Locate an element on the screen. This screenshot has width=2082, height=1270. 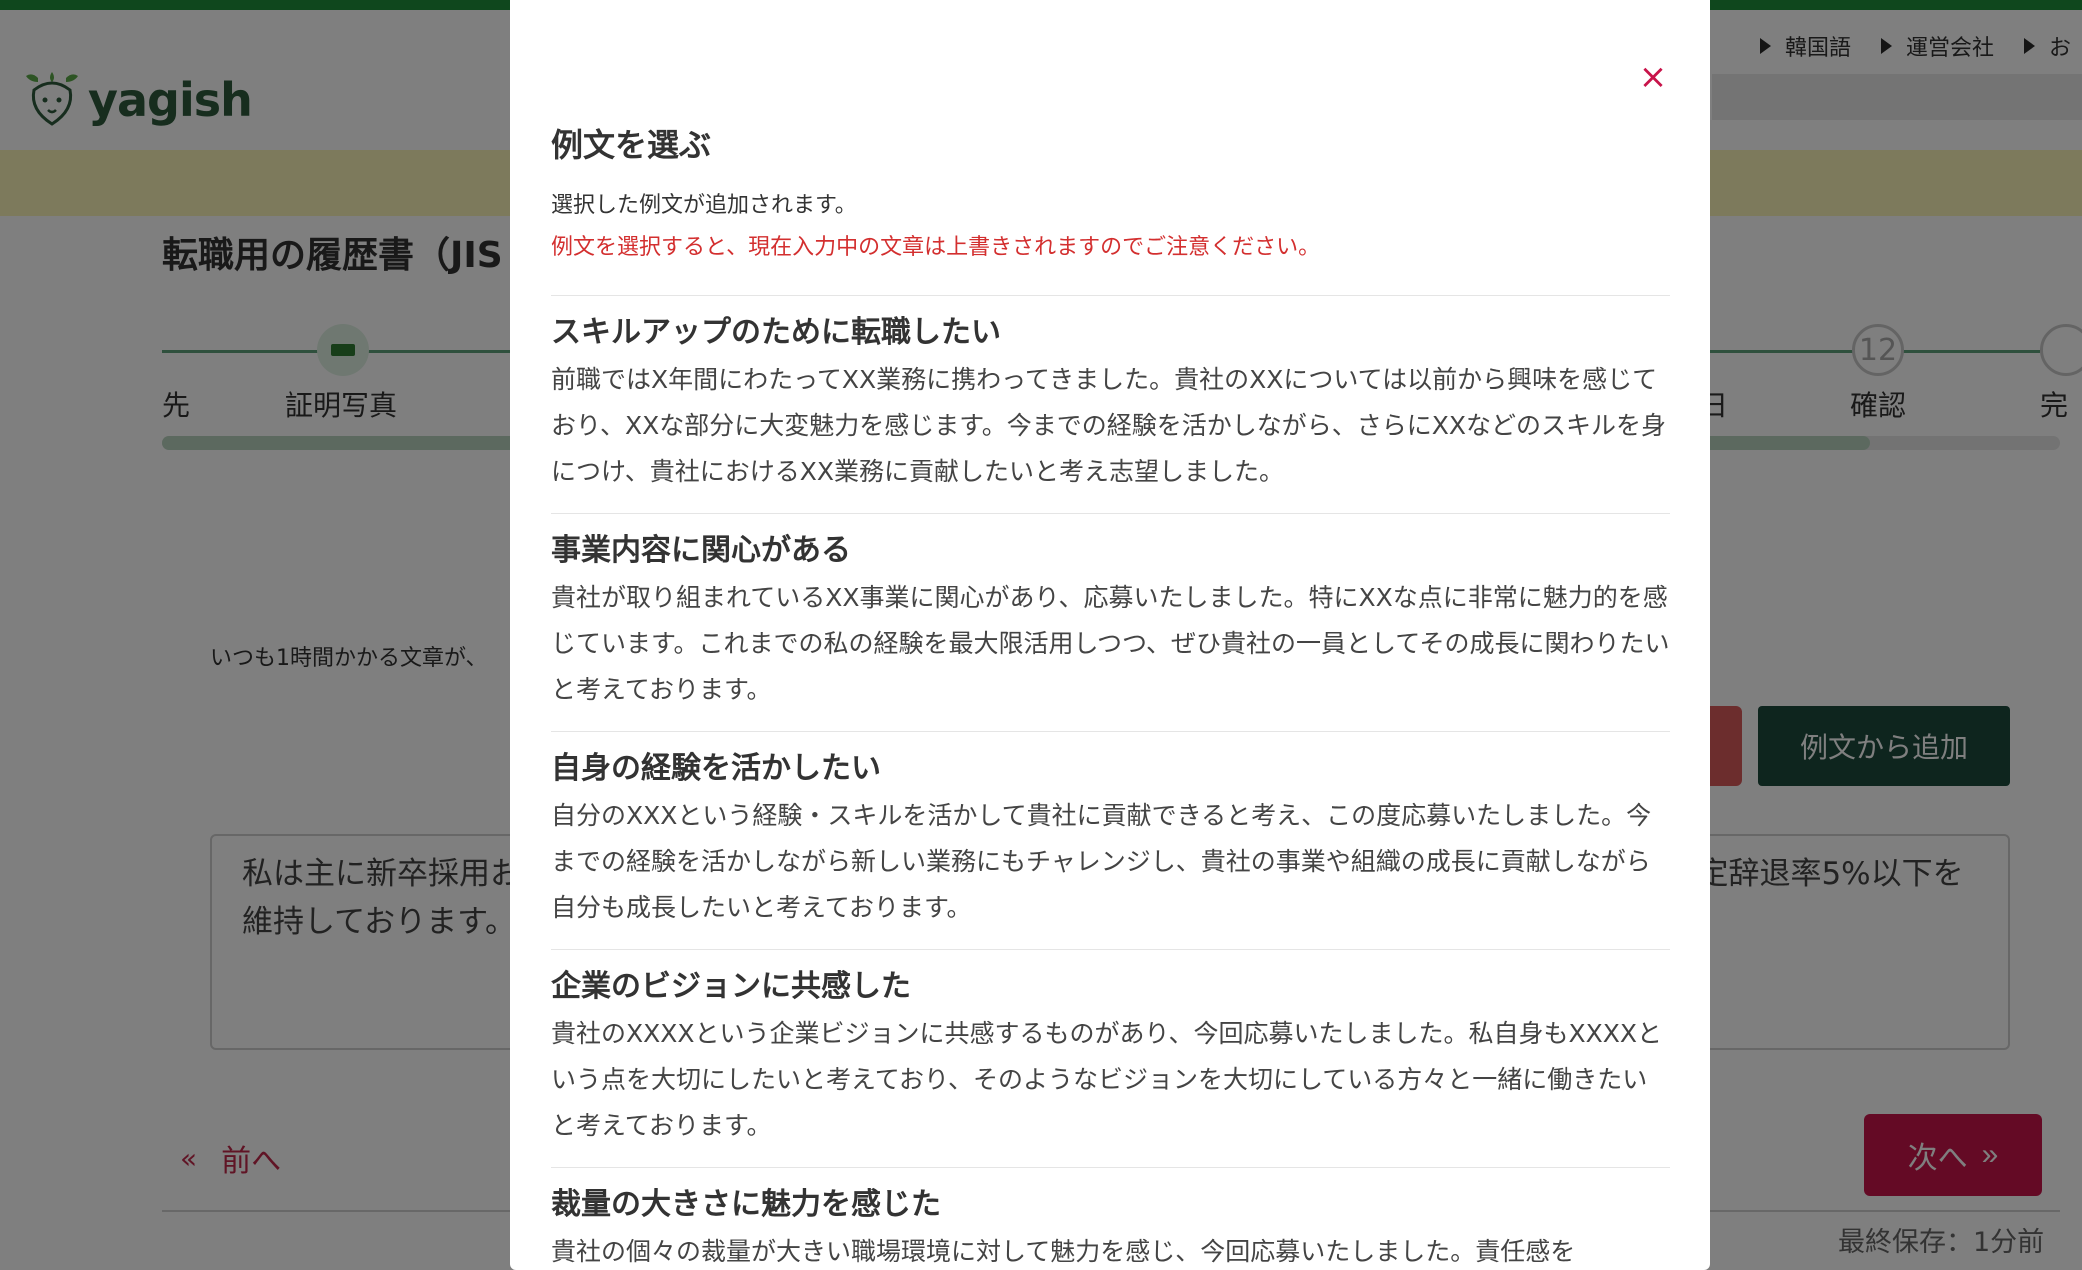
example-title: 裁量の大きさに魅力を感じた is located at coordinates (746, 1204).